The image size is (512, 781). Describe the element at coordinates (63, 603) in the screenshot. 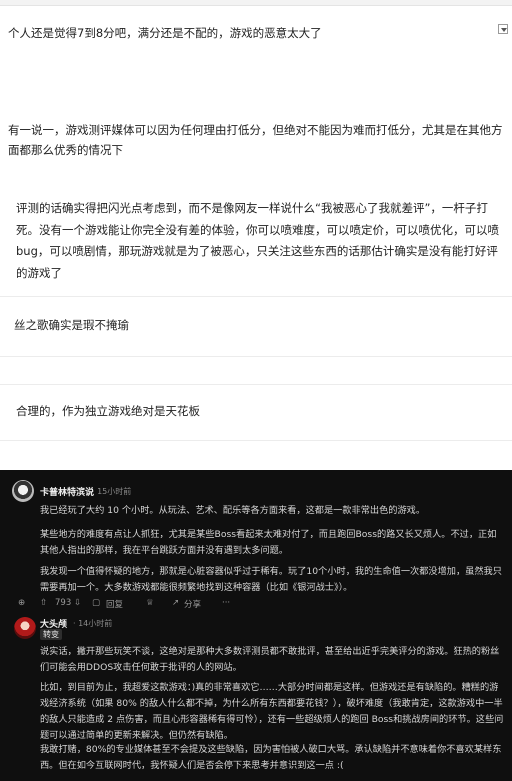

I see `vote-count: 793` at that location.